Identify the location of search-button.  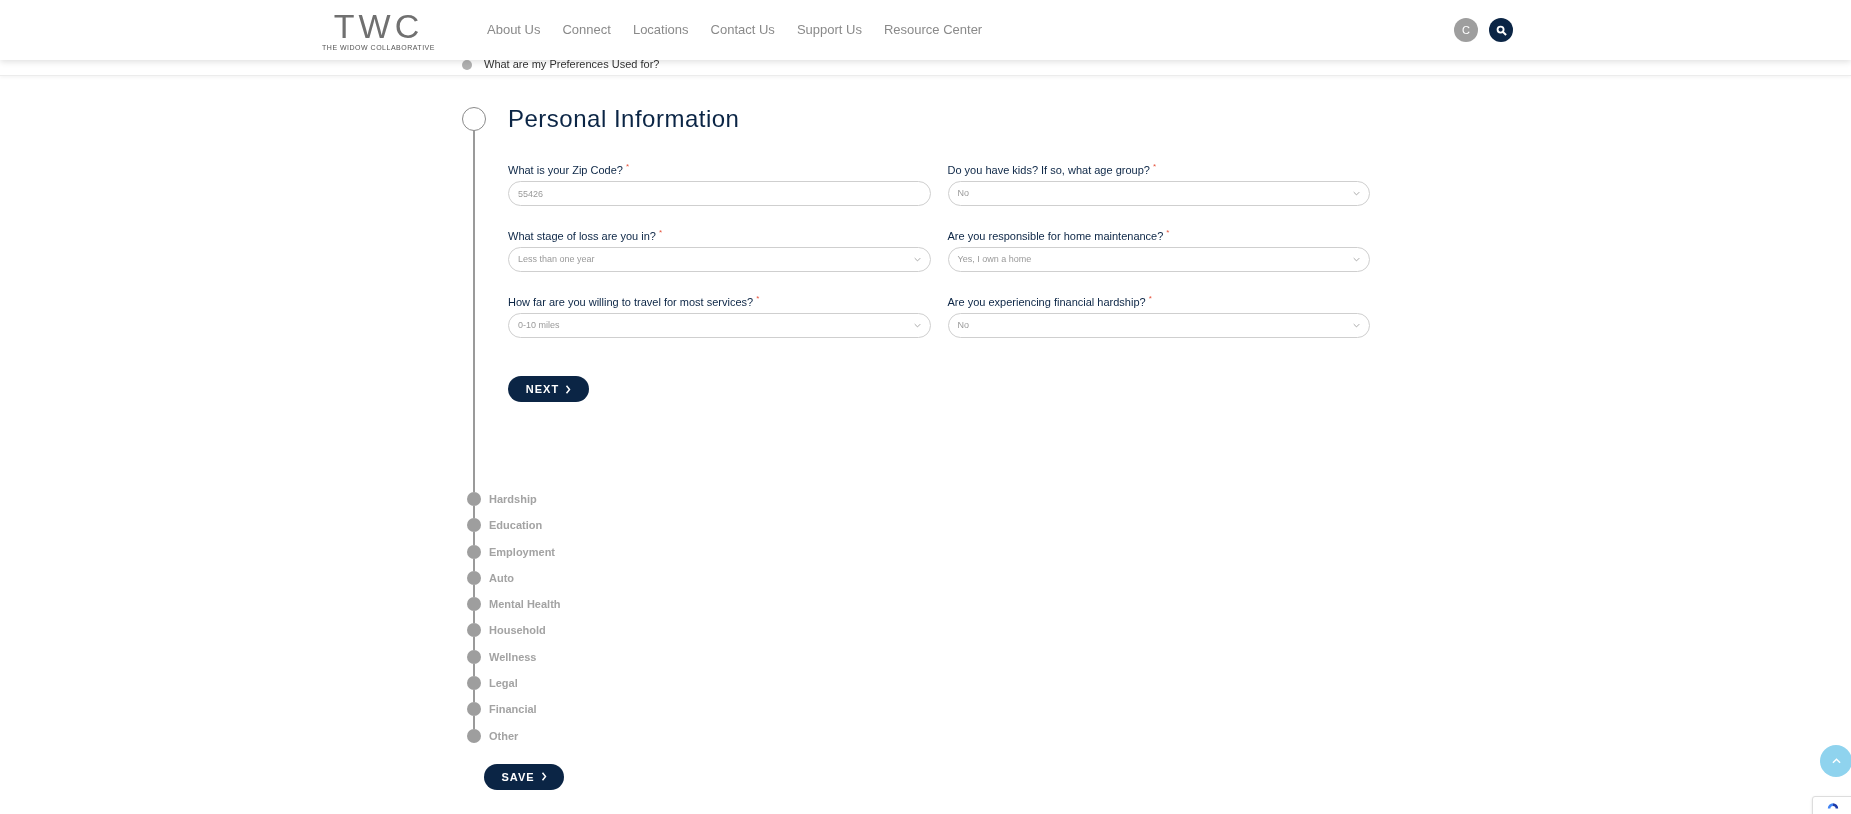
(1501, 30).